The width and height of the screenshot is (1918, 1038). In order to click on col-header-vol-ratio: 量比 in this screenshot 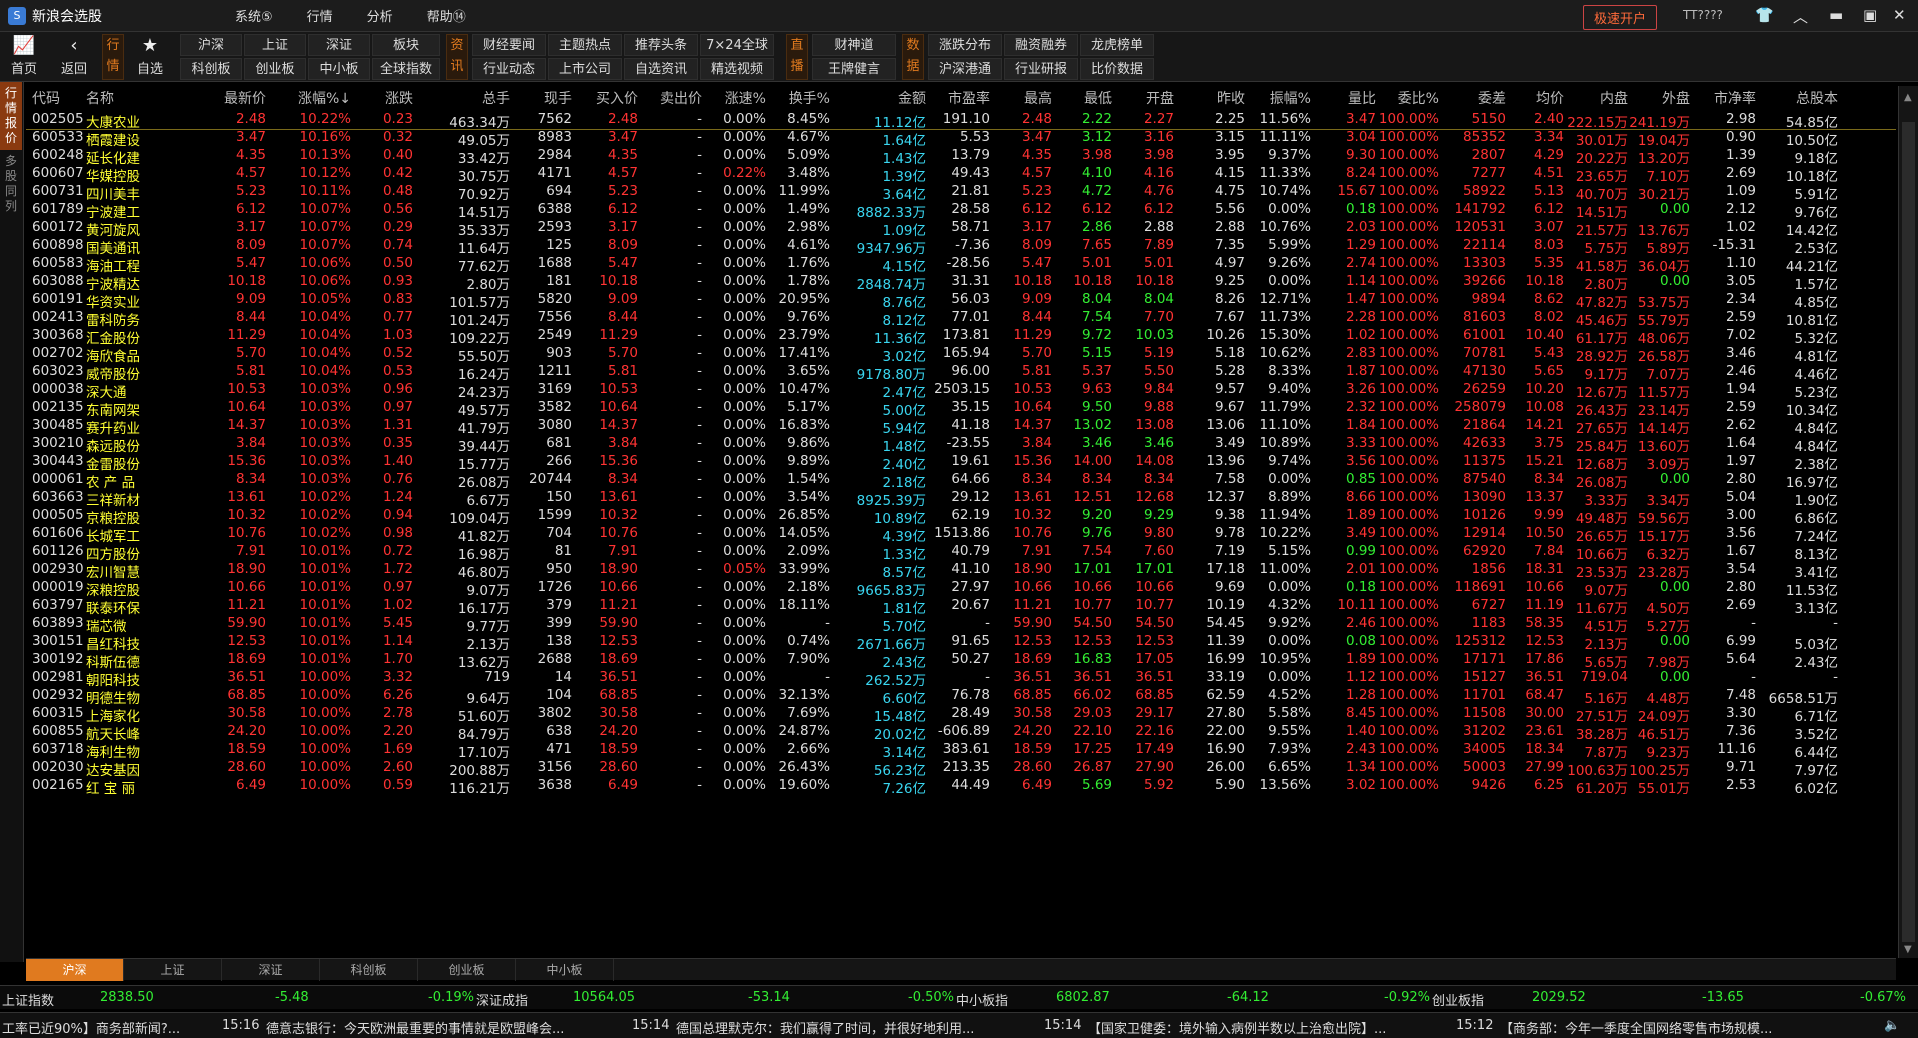, I will do `click(1346, 98)`.